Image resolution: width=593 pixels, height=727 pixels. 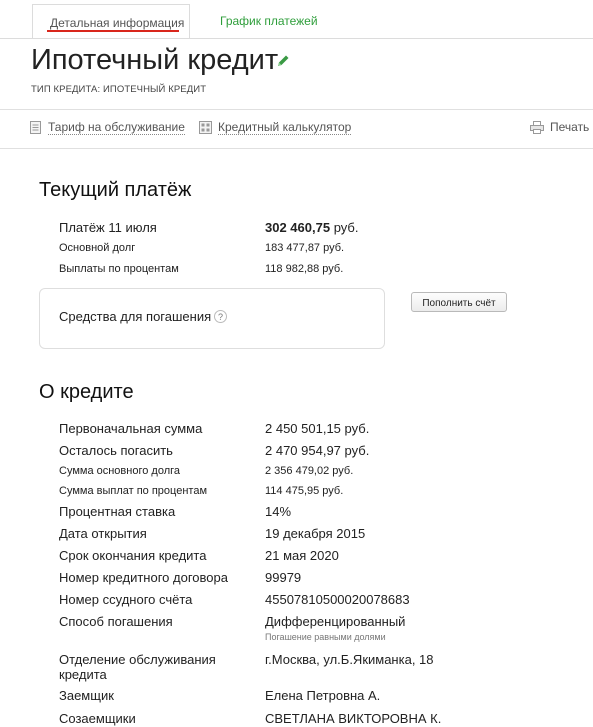 I want to click on principal-value: 183 477,87 руб., so click(x=305, y=248).